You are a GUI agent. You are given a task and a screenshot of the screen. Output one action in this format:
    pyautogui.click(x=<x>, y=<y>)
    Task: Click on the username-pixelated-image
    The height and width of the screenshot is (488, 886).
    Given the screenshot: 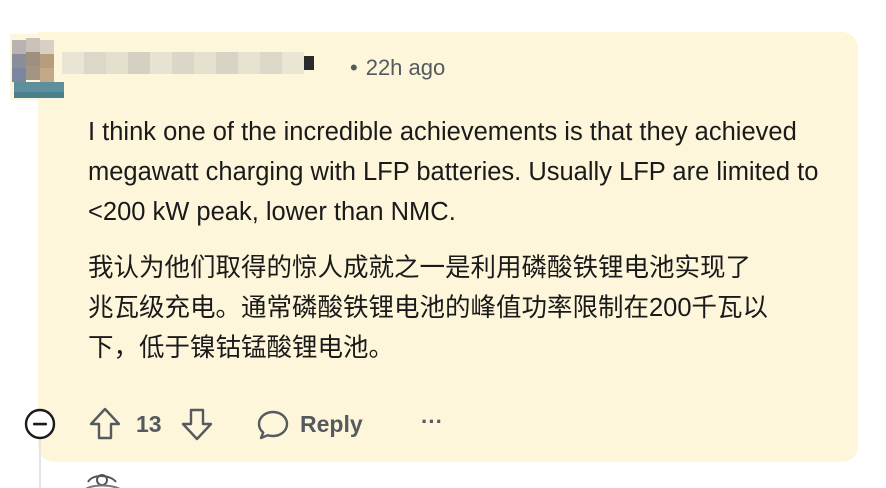 What is the action you would take?
    pyautogui.click(x=188, y=63)
    